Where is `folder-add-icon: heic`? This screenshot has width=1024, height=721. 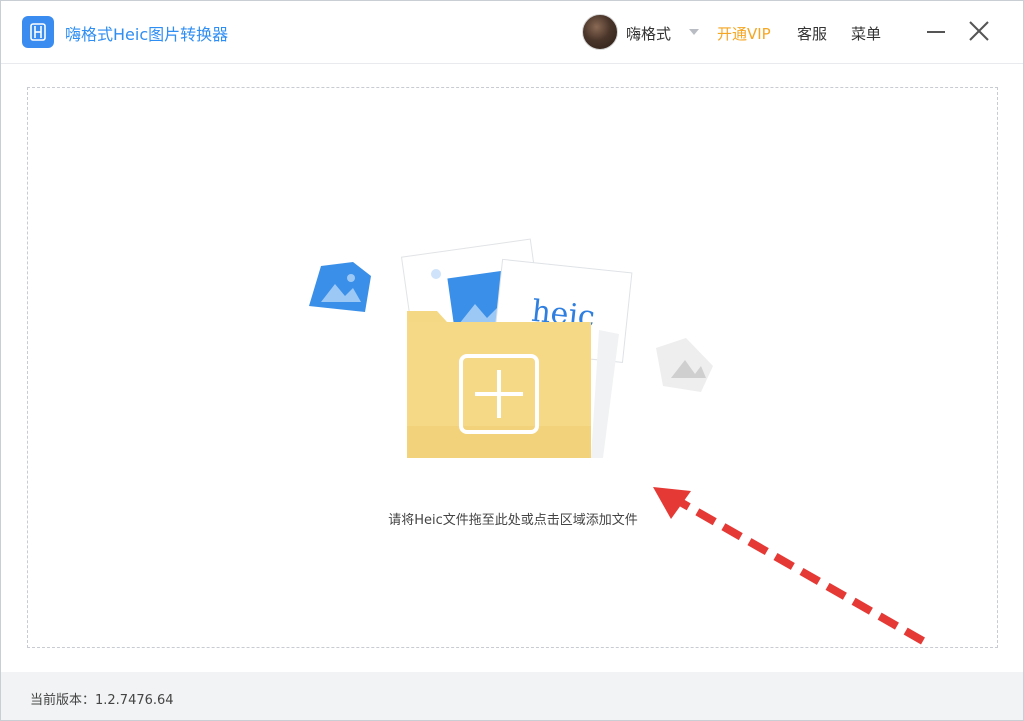
folder-add-icon: heic is located at coordinates (516, 346).